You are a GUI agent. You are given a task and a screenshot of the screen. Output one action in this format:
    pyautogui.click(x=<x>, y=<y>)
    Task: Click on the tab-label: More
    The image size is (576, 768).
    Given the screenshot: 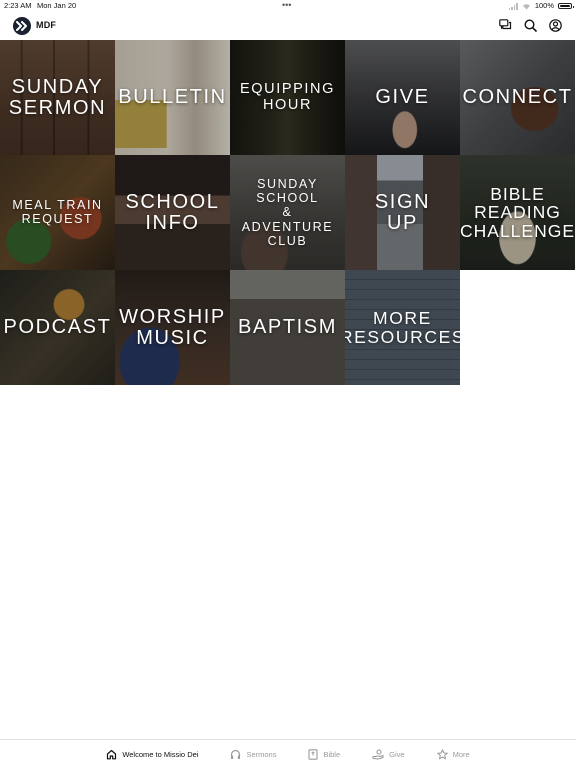 What is the action you would take?
    pyautogui.click(x=461, y=754)
    